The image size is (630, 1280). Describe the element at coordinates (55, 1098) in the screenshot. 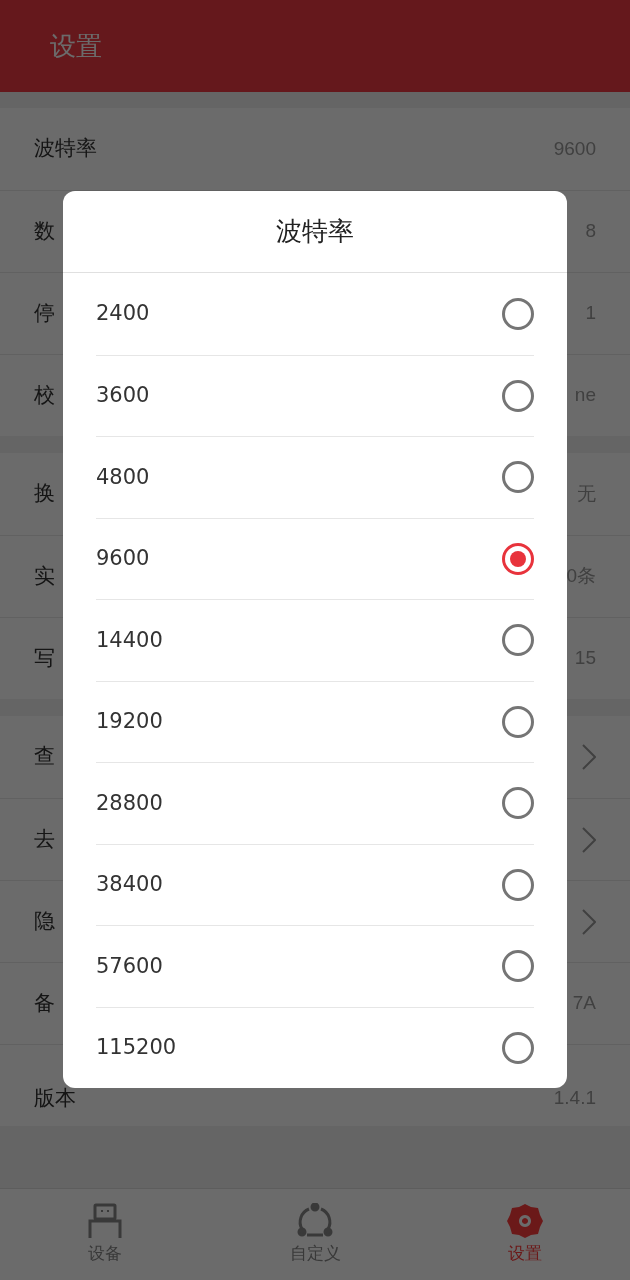

I see `row-label: 版本` at that location.